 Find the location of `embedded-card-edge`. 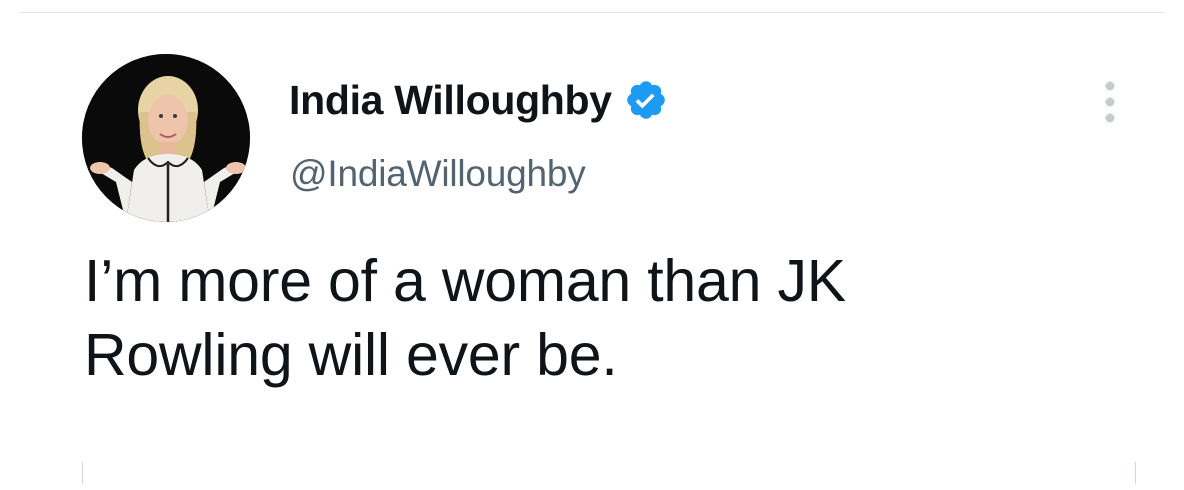

embedded-card-edge is located at coordinates (609, 473).